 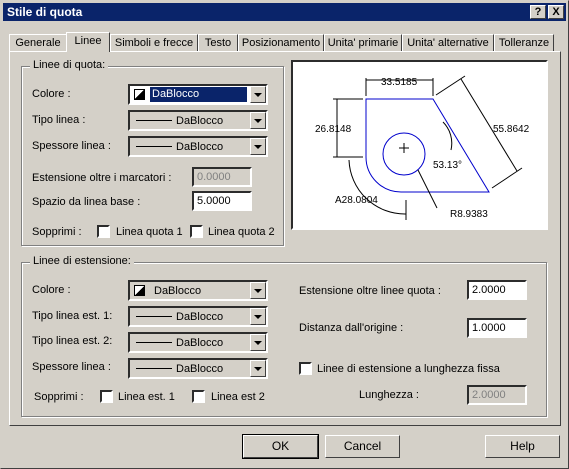 I want to click on dim-linetype-label: Tipo linea :, so click(x=59, y=120).